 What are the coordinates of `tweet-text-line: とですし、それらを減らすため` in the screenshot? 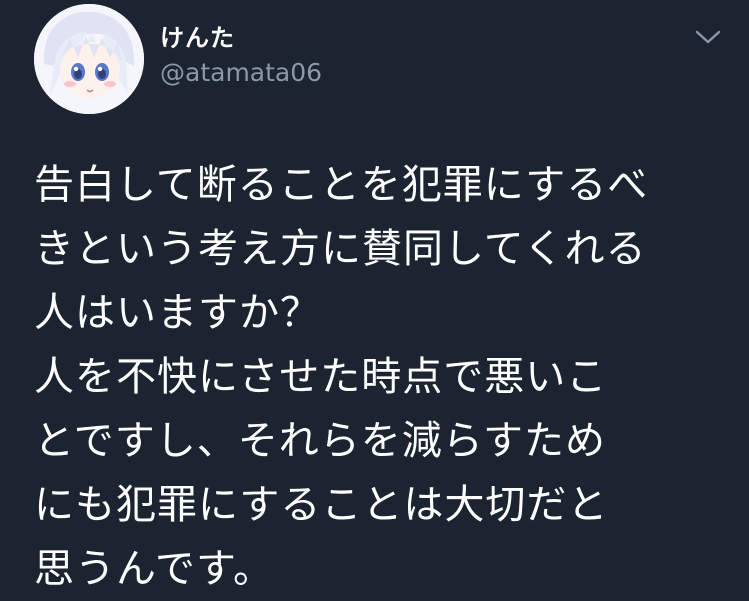 It's located at (320, 441).